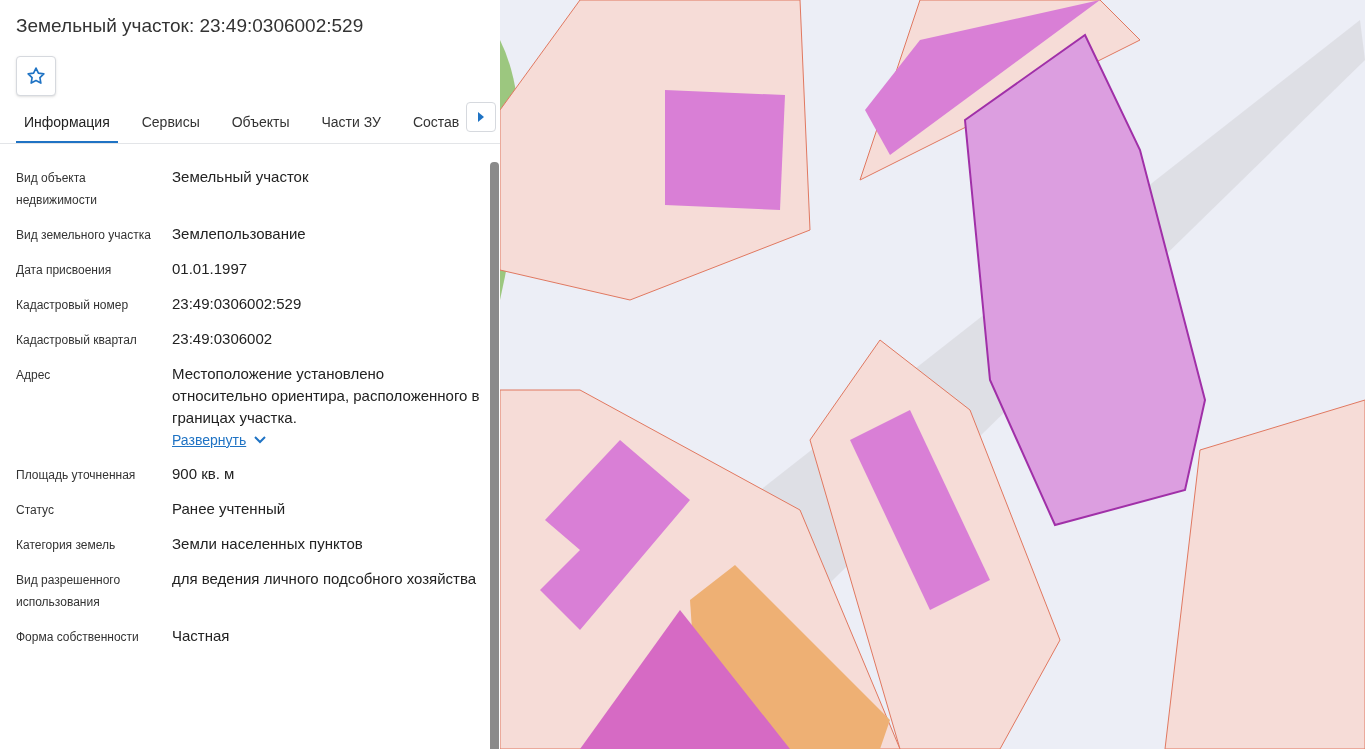  Describe the element at coordinates (170, 125) in the screenshot. I see `tab: Сервисы` at that location.